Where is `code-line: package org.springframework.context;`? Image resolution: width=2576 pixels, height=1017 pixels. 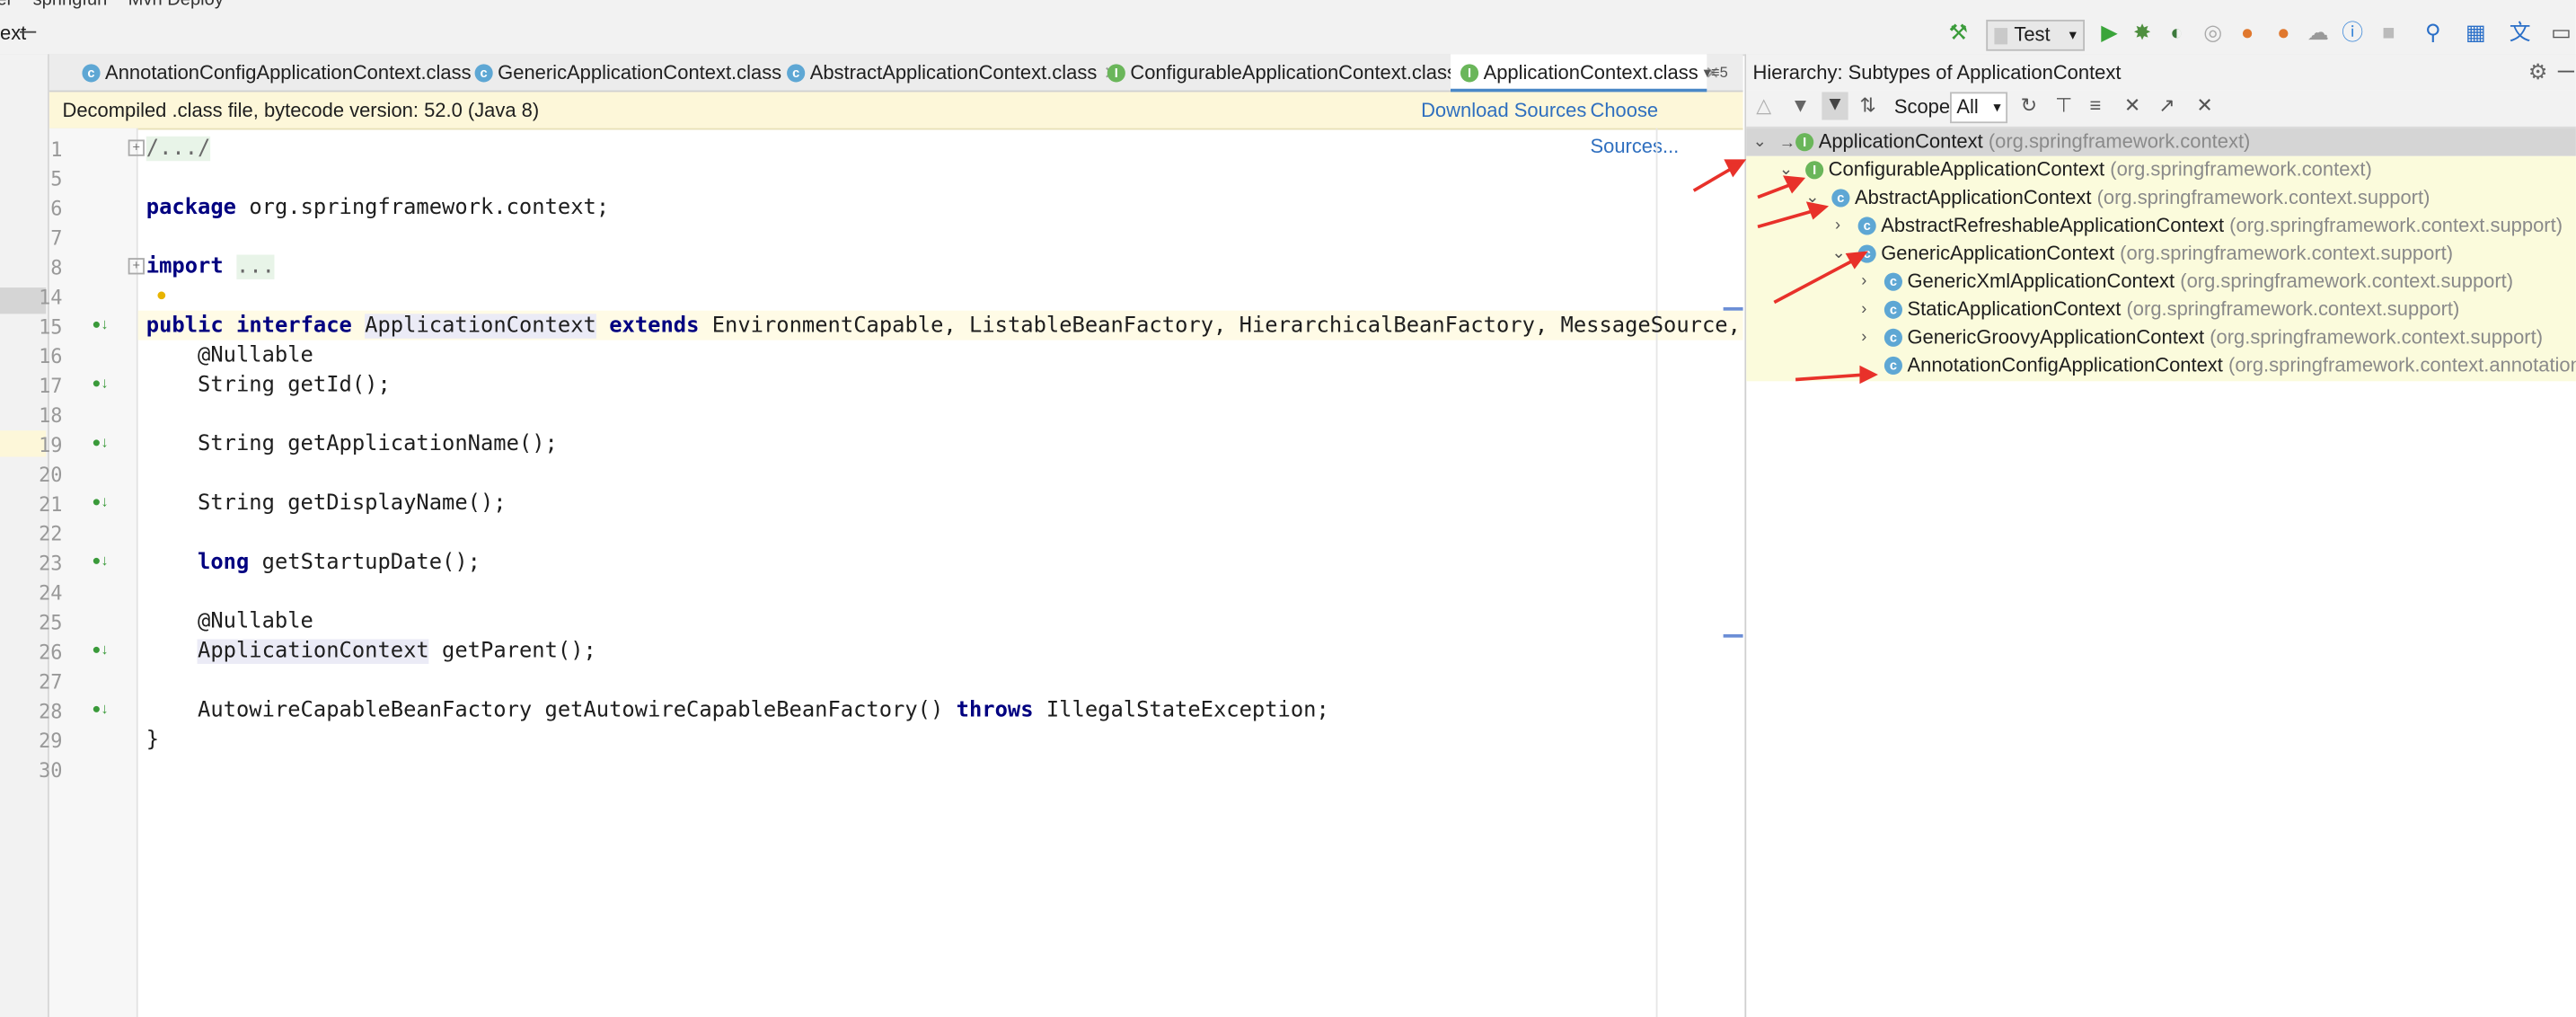 code-line: package org.springframework.context; is located at coordinates (377, 209).